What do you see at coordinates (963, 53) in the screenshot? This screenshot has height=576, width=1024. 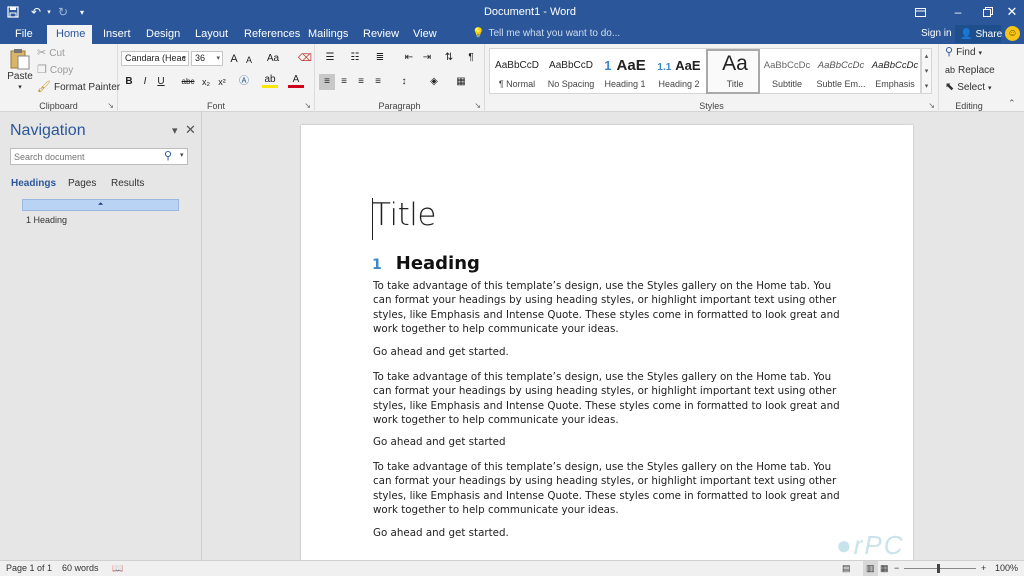 I see `find-button: ⚲ Find ▾` at bounding box center [963, 53].